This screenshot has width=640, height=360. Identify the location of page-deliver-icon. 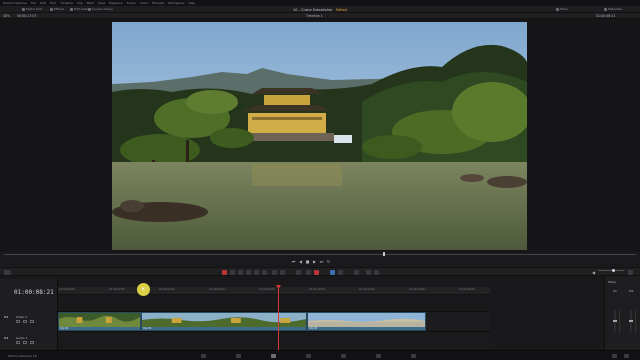
(413, 356).